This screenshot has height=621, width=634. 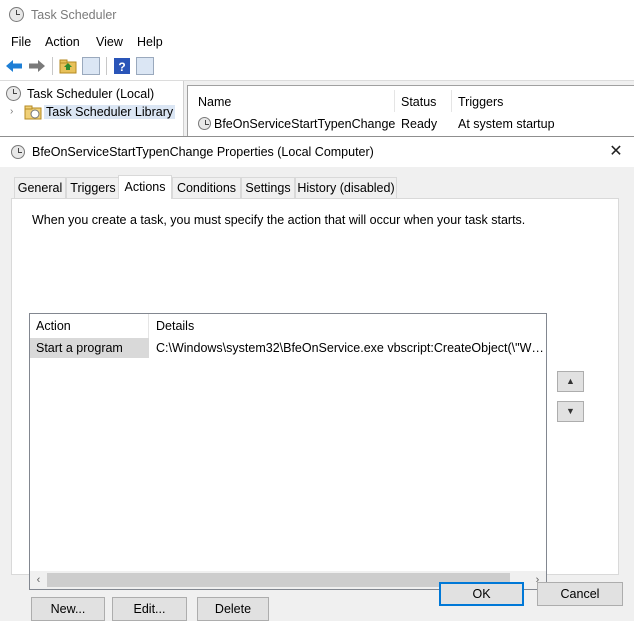 I want to click on scroll-left-icon: ‹, so click(x=38, y=580).